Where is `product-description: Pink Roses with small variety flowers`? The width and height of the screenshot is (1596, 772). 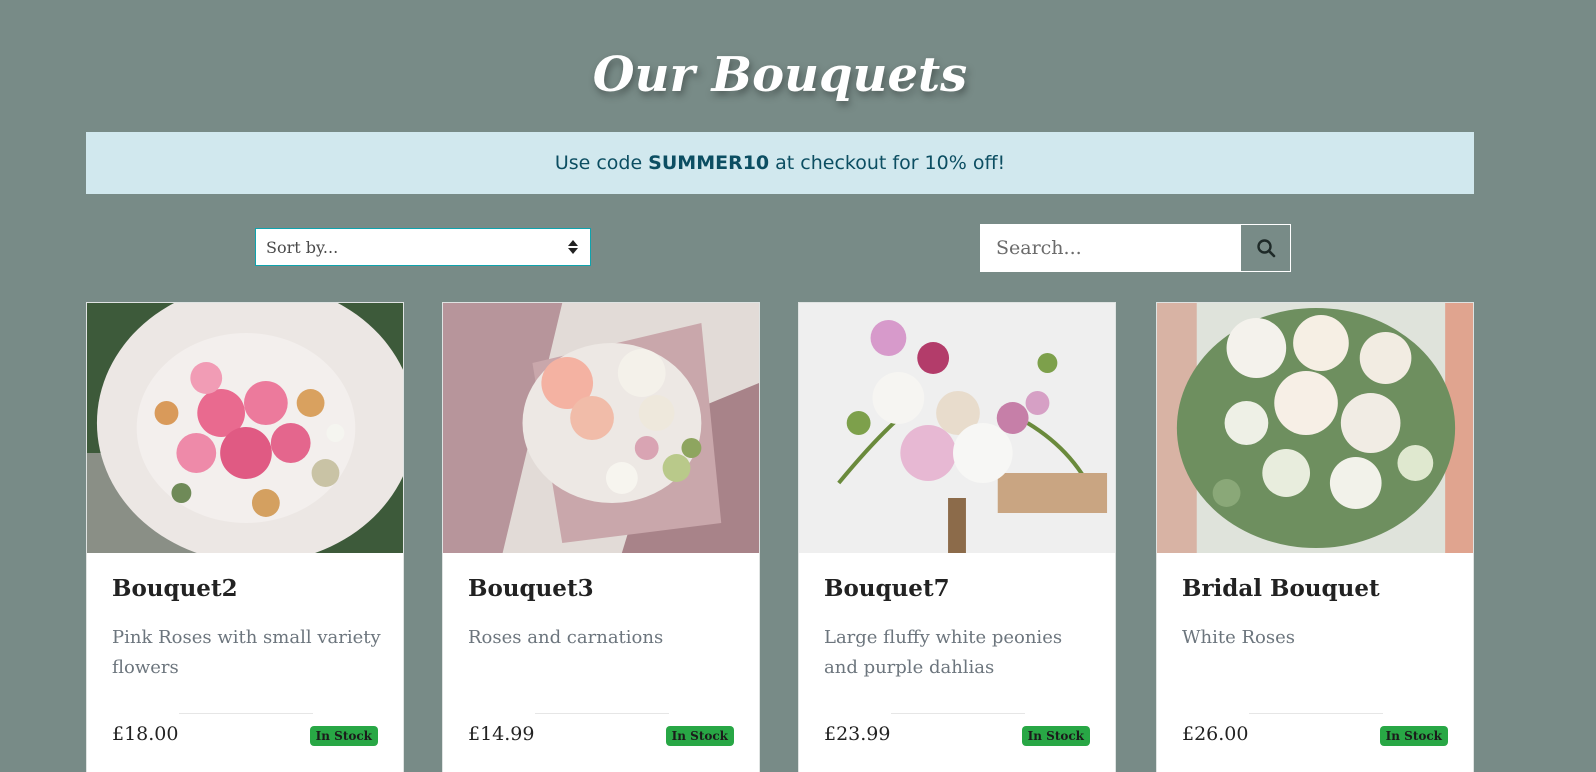
product-description: Pink Roses with small variety flowers is located at coordinates (246, 652).